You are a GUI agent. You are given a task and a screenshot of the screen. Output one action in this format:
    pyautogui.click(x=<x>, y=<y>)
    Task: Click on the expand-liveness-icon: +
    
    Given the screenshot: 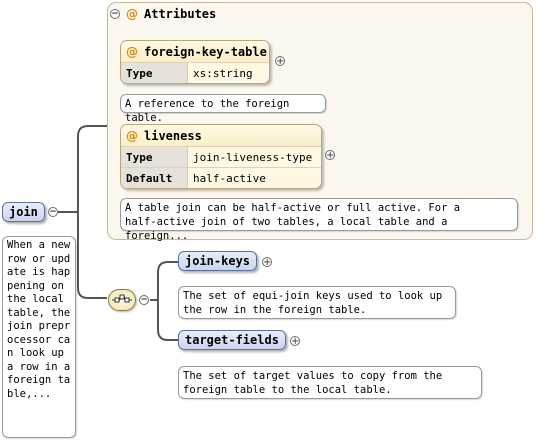 What is the action you would take?
    pyautogui.click(x=330, y=155)
    